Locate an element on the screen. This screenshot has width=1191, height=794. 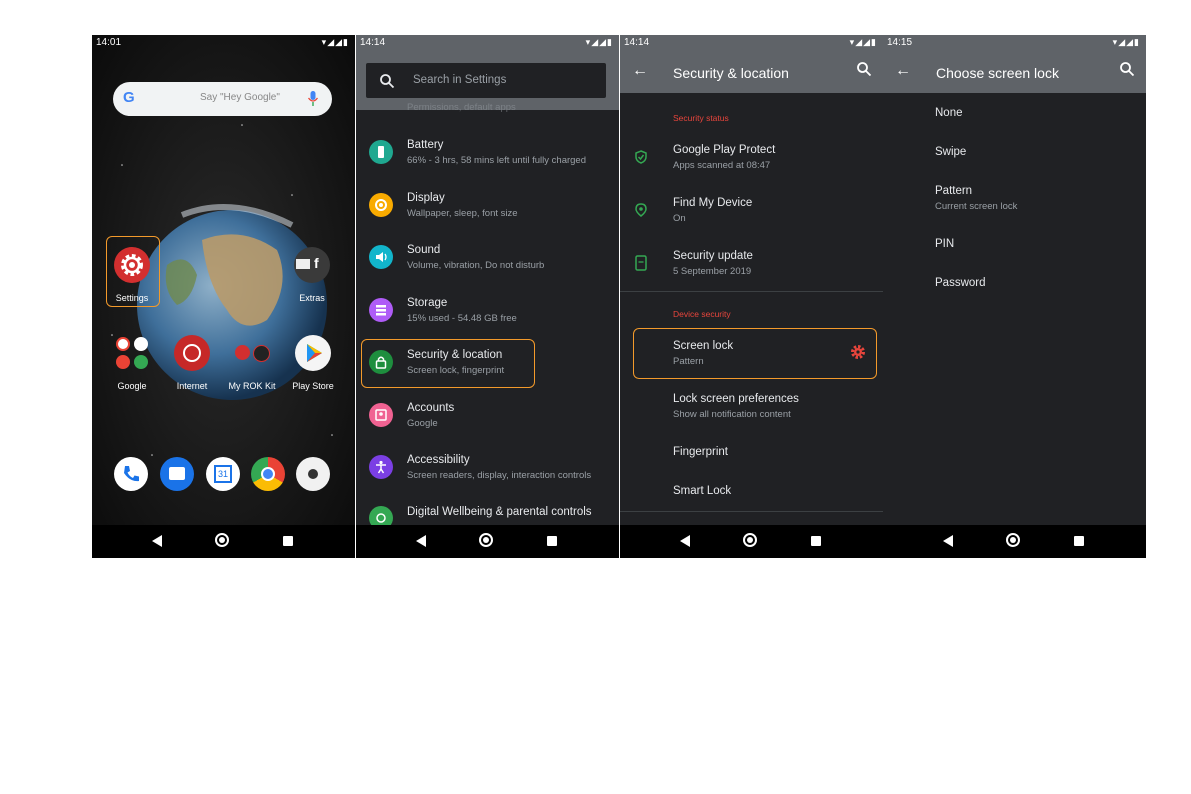
google-folder is located at coordinates (132, 353).